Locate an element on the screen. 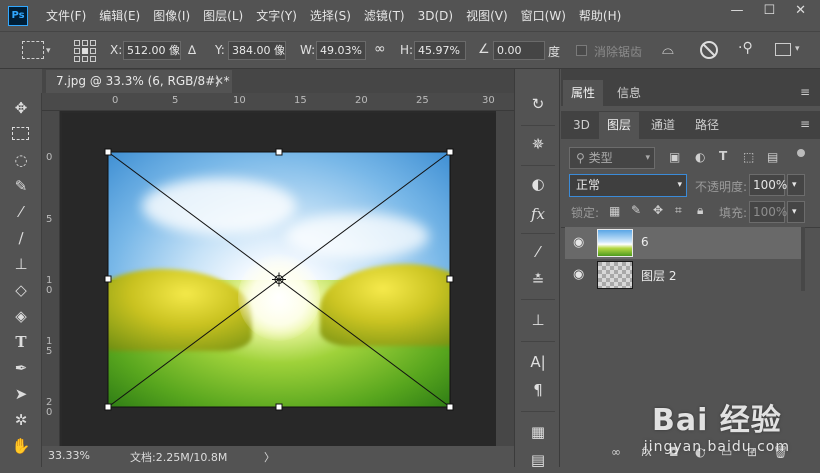 The height and width of the screenshot is (473, 820). menu-select: 选择(S) is located at coordinates (330, 15).